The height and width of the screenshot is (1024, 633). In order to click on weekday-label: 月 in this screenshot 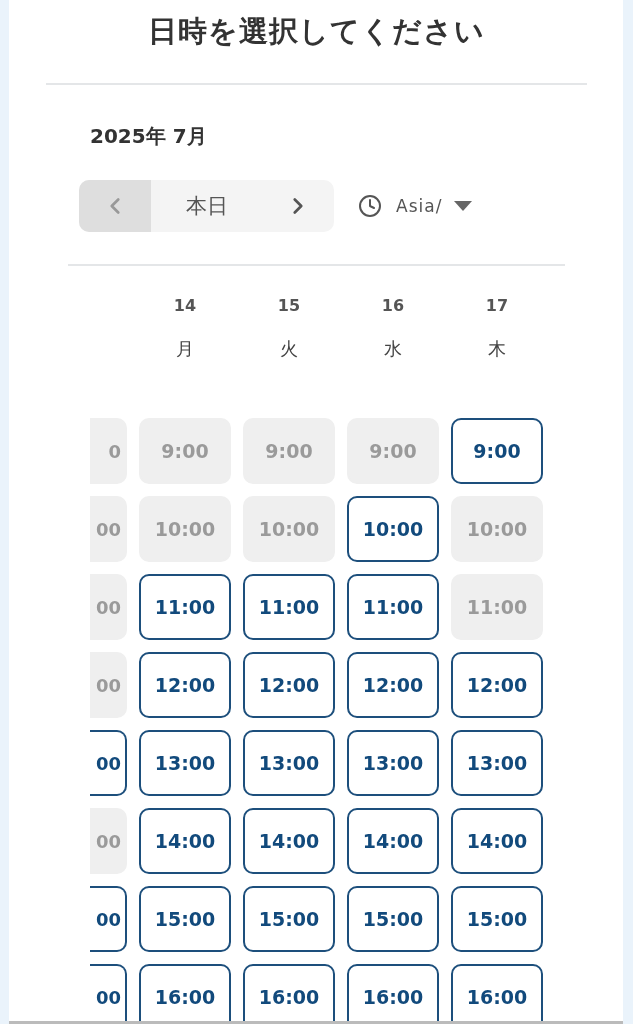, I will do `click(185, 349)`.